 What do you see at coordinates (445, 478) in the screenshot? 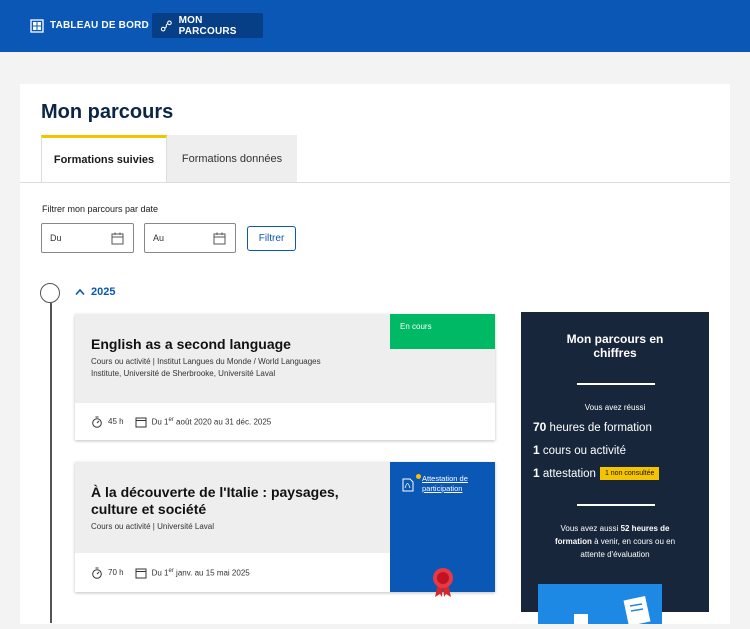
I see `attestation-link-text: Attestation de` at bounding box center [445, 478].